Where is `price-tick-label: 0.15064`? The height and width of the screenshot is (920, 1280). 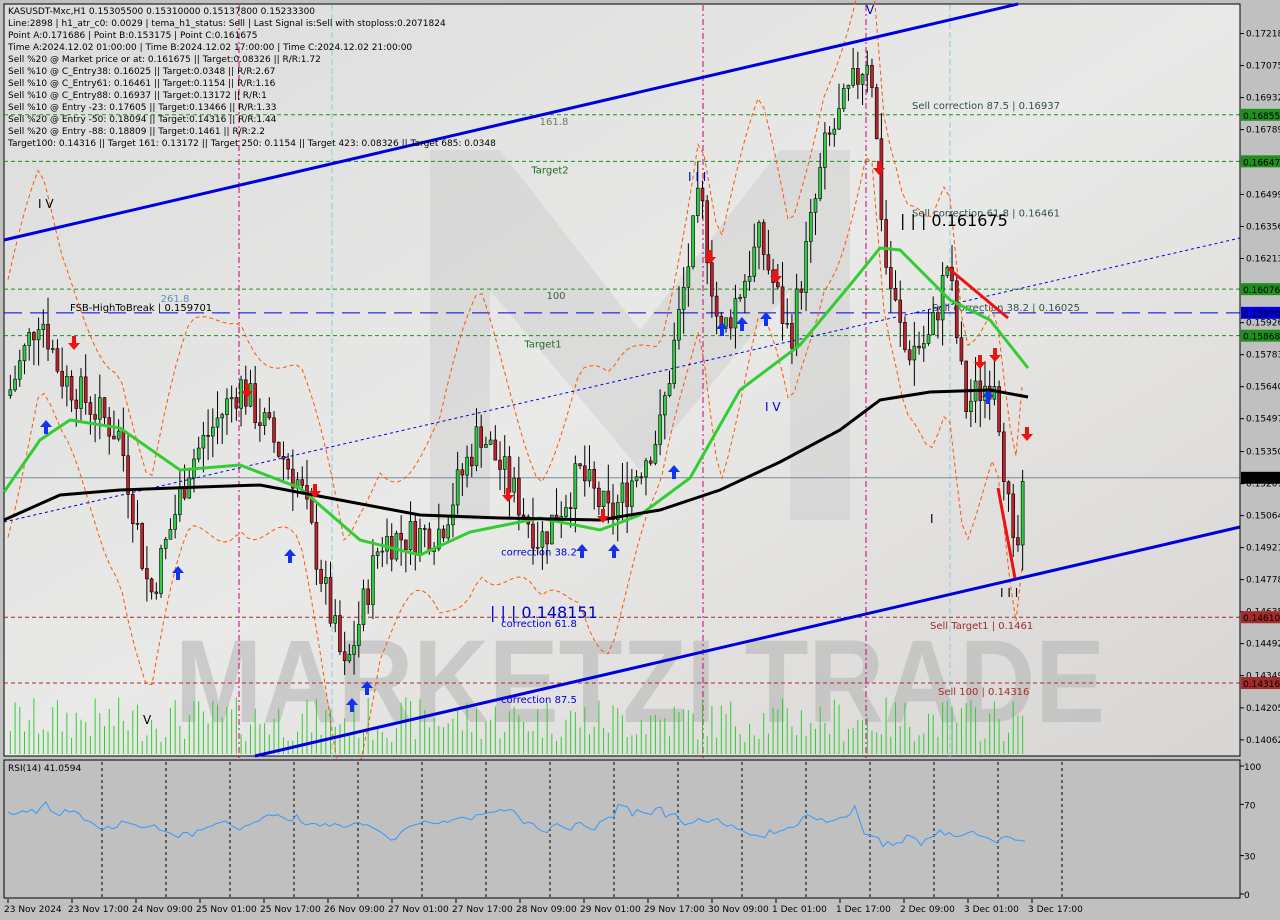 price-tick-label: 0.15064 is located at coordinates (1263, 517).